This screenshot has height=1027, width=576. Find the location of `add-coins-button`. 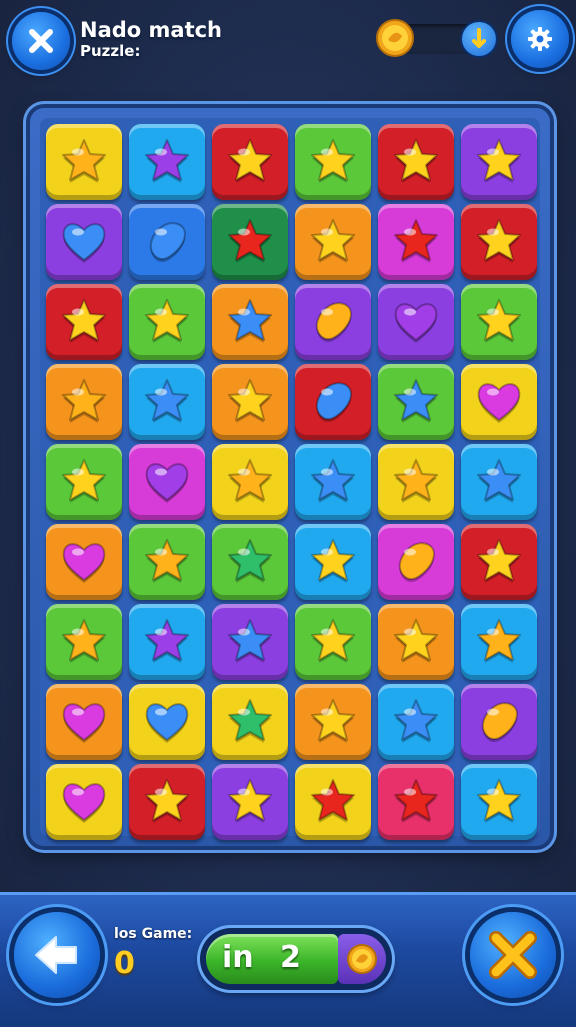

add-coins-button is located at coordinates (479, 39).